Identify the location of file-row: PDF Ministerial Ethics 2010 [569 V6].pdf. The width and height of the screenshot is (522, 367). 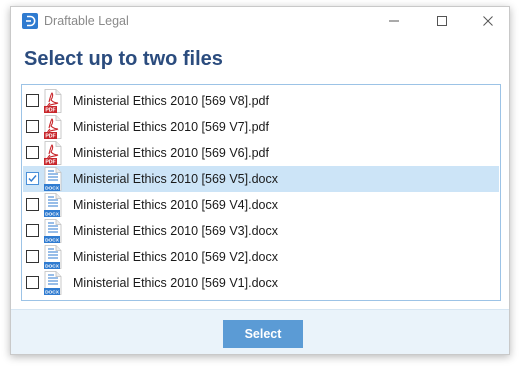
(261, 153).